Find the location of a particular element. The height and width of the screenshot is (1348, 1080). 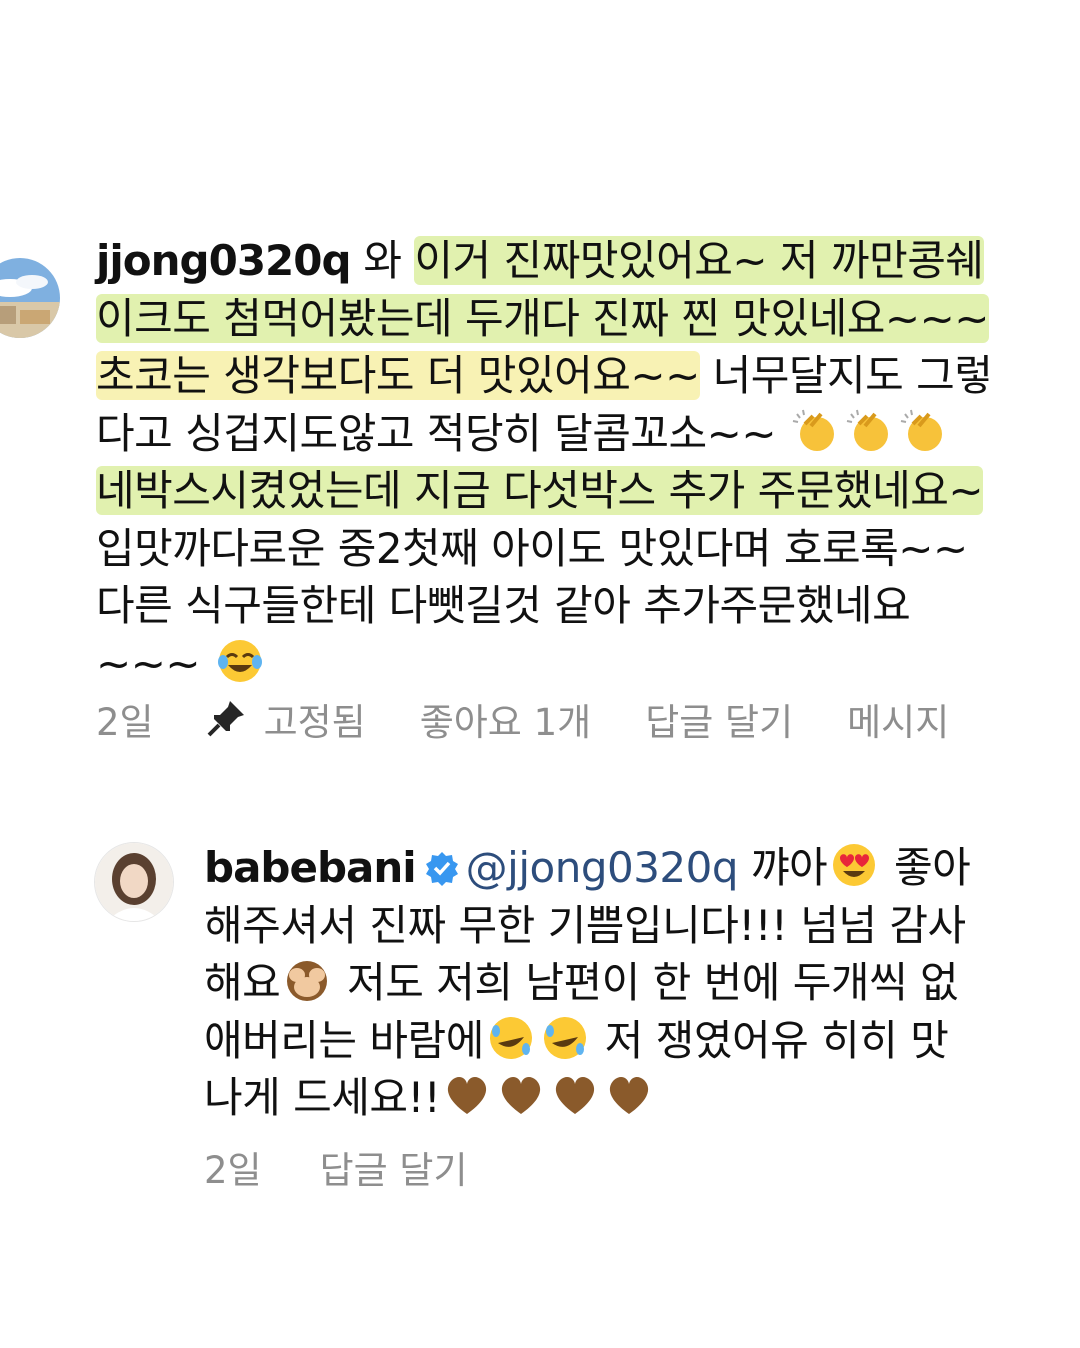

highlighted-text: 네박스시켰었는데 지금 다섯박스 추가 주문했네요~ is located at coordinates (540, 490).